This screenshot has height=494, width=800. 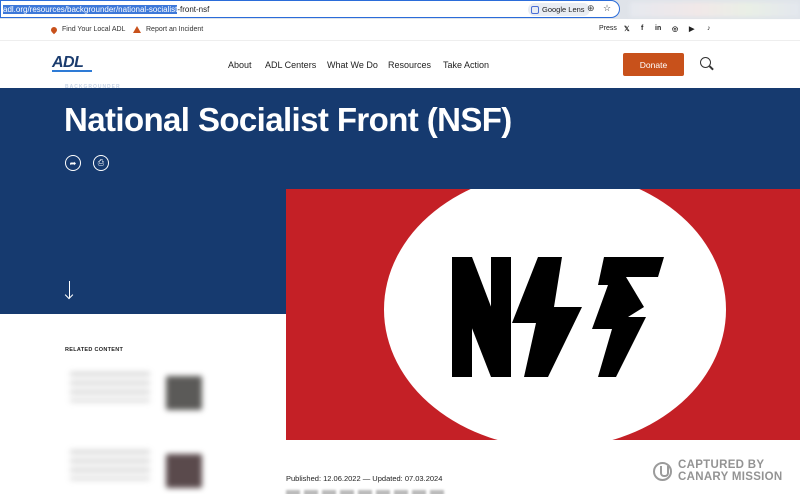 I want to click on canary-mission-watermark: CAPTURED BY CANARY MISSION, so click(x=718, y=471).